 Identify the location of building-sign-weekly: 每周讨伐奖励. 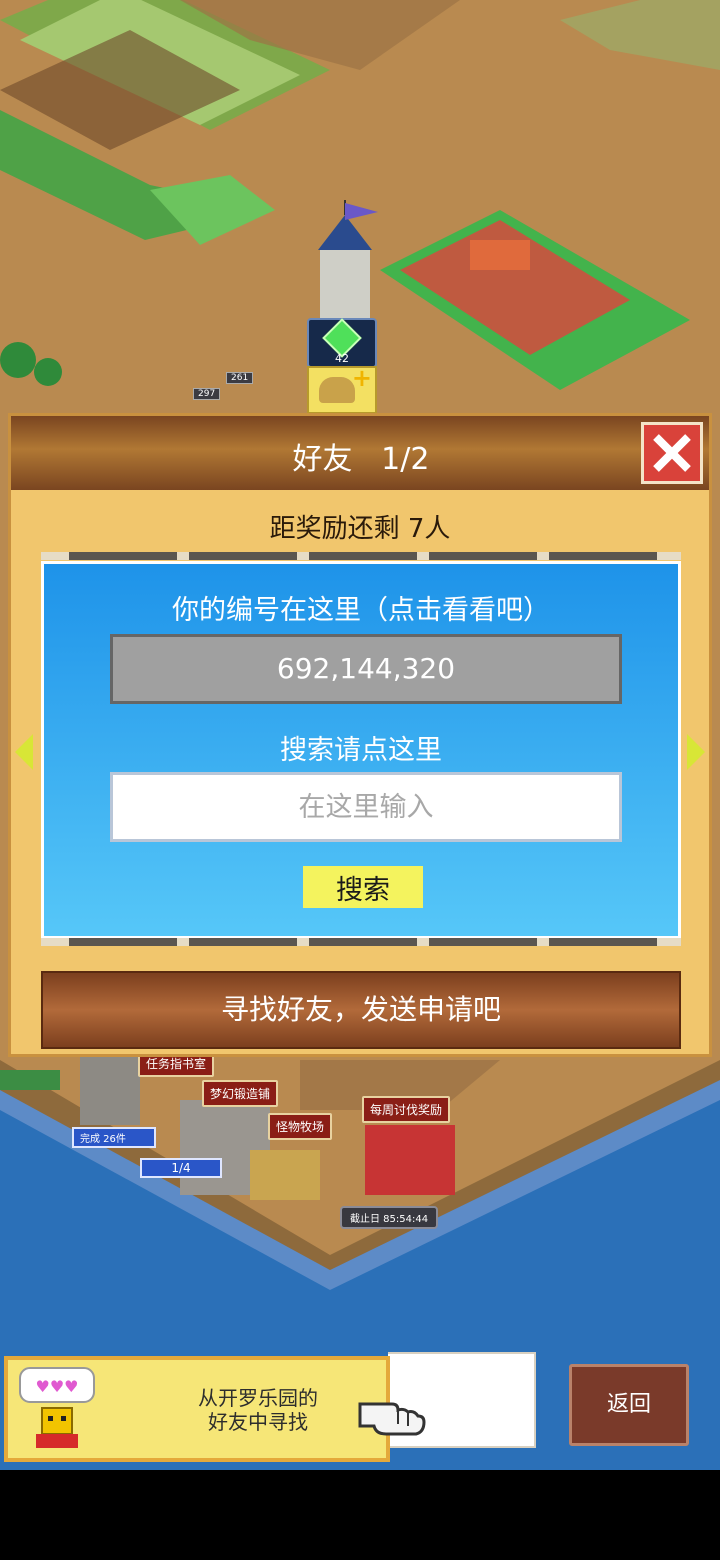
(406, 1109).